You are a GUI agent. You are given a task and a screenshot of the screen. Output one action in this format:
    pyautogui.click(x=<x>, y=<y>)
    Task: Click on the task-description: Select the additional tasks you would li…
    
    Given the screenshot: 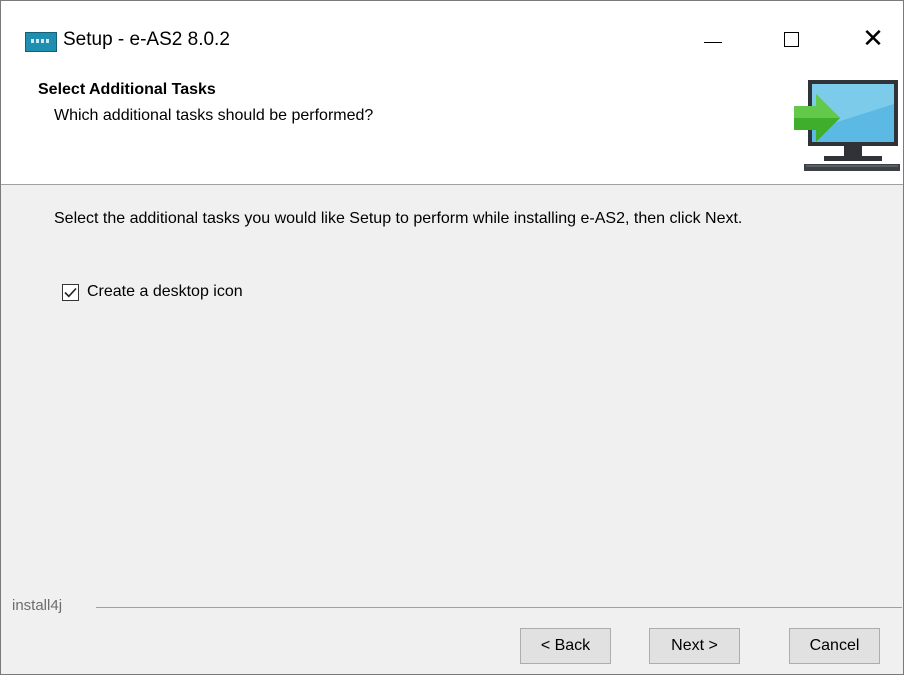 What is the action you would take?
    pyautogui.click(x=398, y=218)
    